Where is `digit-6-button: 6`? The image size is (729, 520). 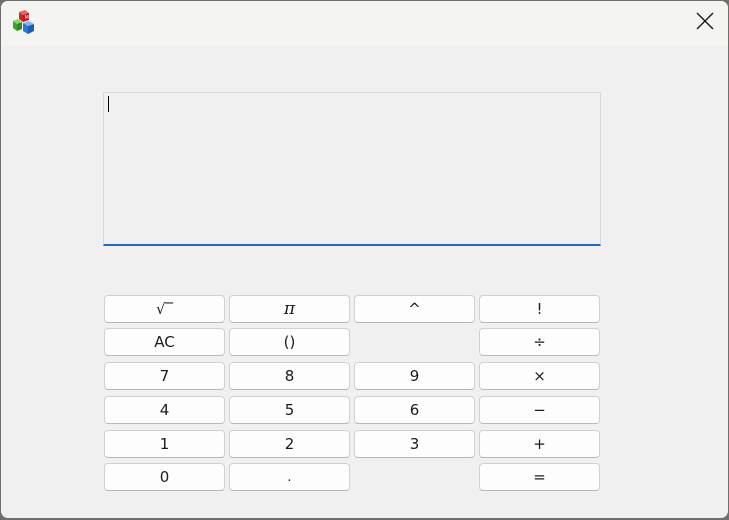
digit-6-button: 6 is located at coordinates (414, 410).